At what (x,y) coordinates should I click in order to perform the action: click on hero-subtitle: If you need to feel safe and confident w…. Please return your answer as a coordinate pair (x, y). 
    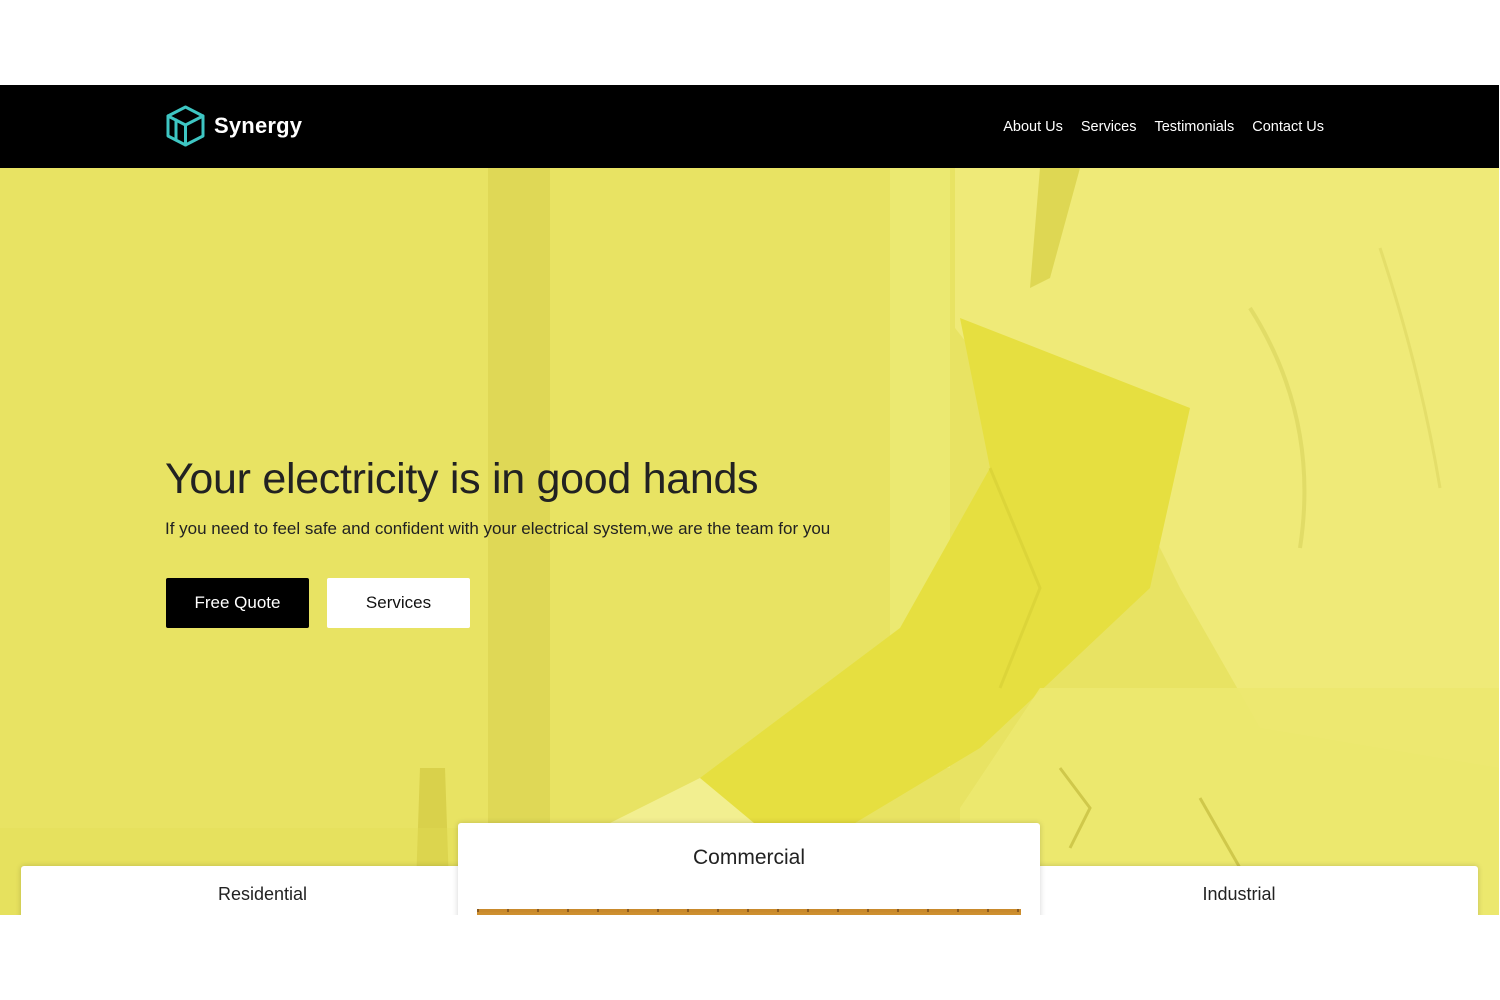
    Looking at the image, I should click on (498, 528).